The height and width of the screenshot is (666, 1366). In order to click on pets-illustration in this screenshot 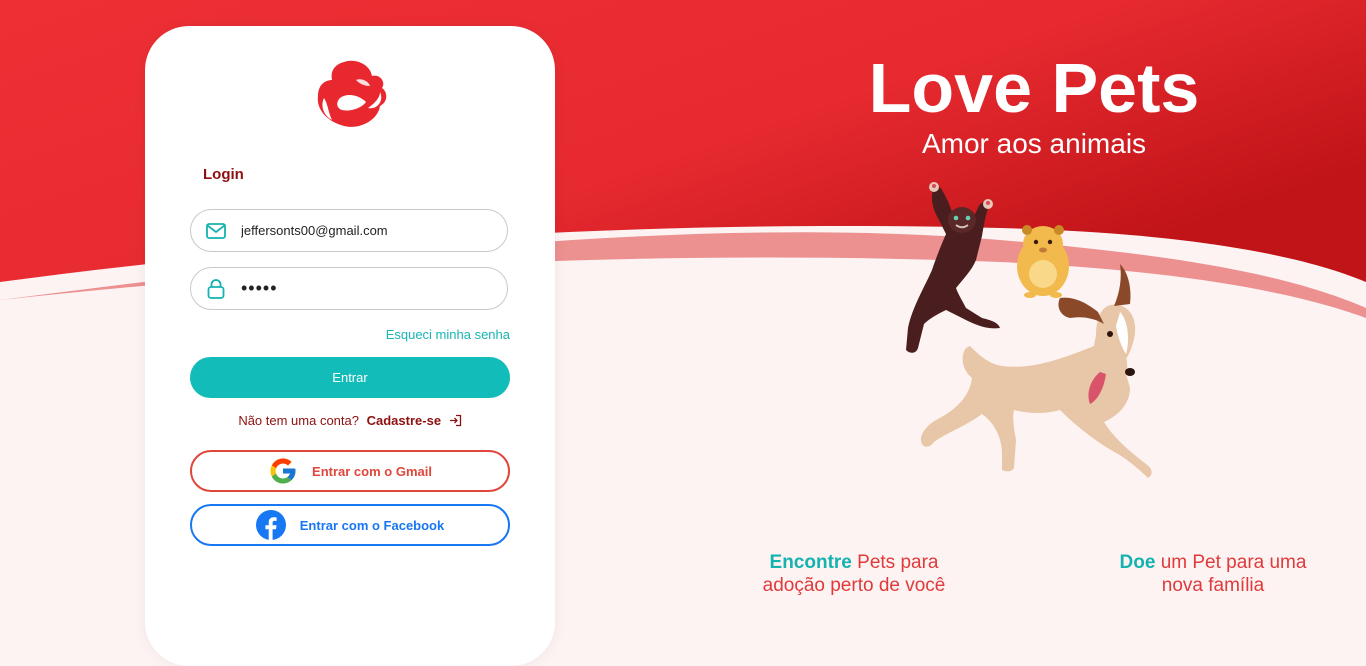, I will do `click(1029, 330)`.